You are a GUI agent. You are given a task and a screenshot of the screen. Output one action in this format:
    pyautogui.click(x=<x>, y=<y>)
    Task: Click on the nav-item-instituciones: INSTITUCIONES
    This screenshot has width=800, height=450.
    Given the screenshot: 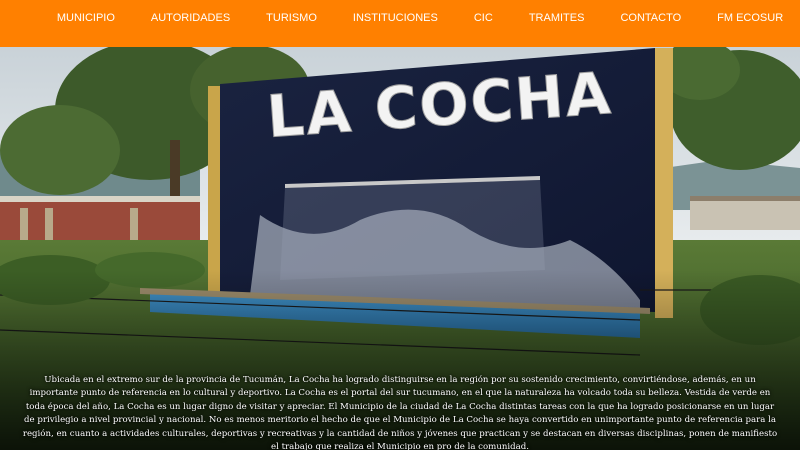 What is the action you would take?
    pyautogui.click(x=395, y=18)
    